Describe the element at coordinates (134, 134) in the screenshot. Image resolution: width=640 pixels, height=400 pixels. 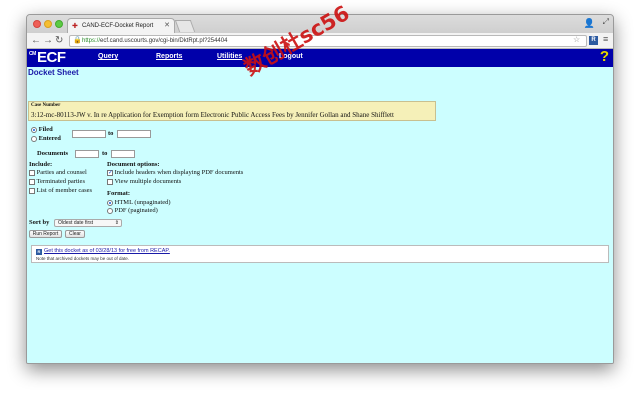
I see `date-to-input` at that location.